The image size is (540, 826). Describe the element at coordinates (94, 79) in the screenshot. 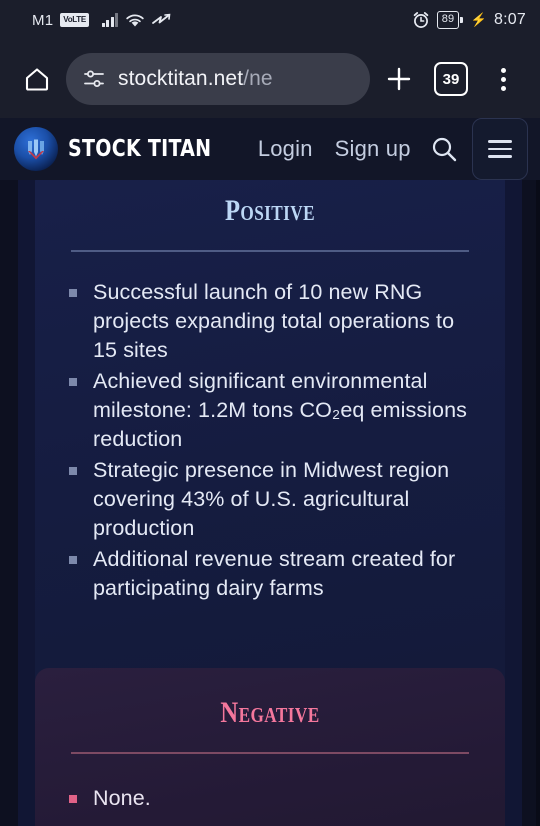

I see `page-info-tune-icon` at that location.